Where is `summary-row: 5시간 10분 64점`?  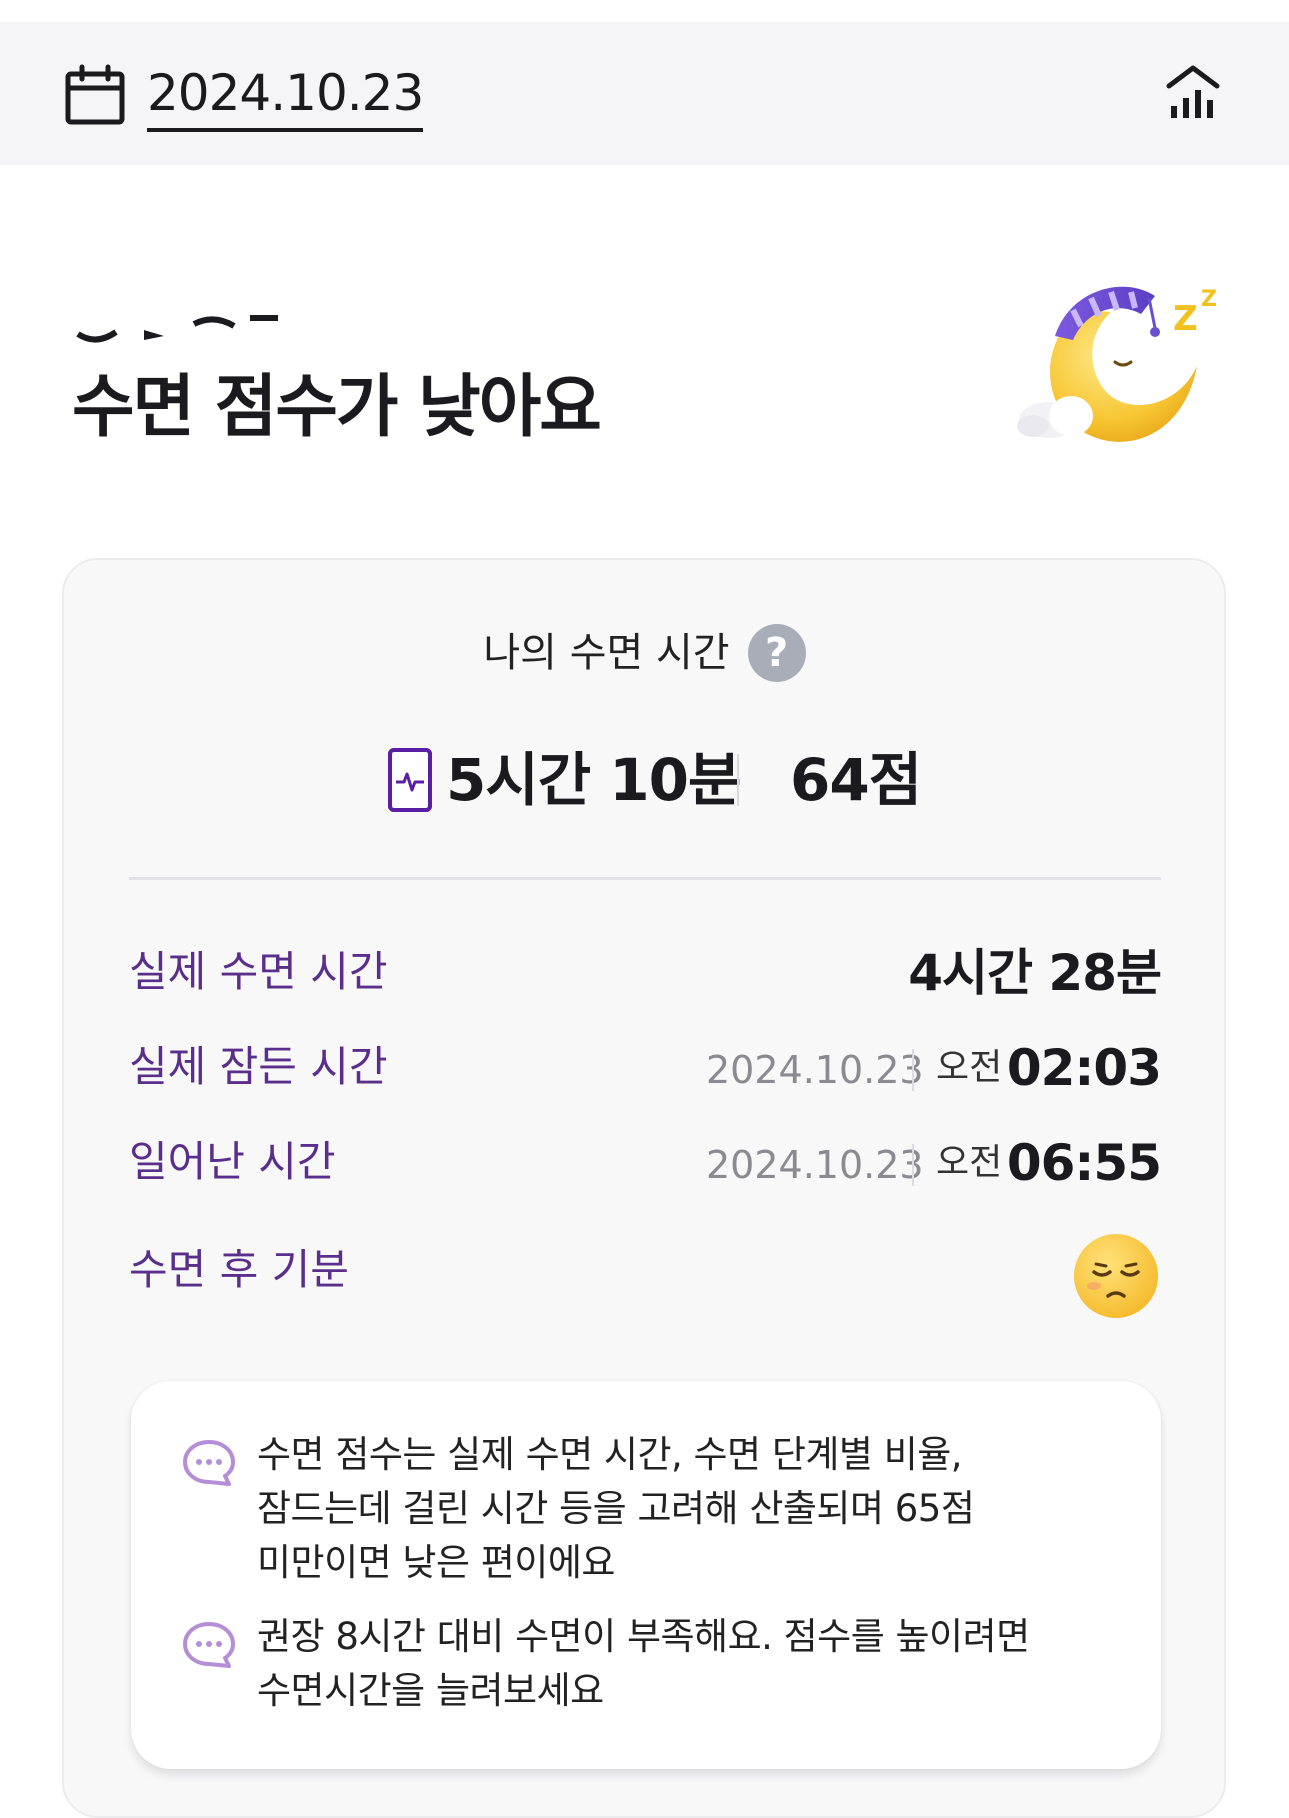 summary-row: 5시간 10분 64점 is located at coordinates (668, 780).